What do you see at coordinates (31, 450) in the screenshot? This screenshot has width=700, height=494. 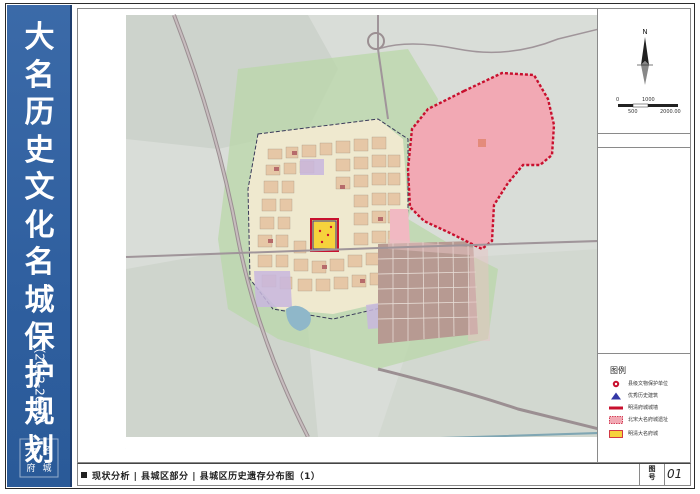 I see `logo-char: 大` at bounding box center [31, 450].